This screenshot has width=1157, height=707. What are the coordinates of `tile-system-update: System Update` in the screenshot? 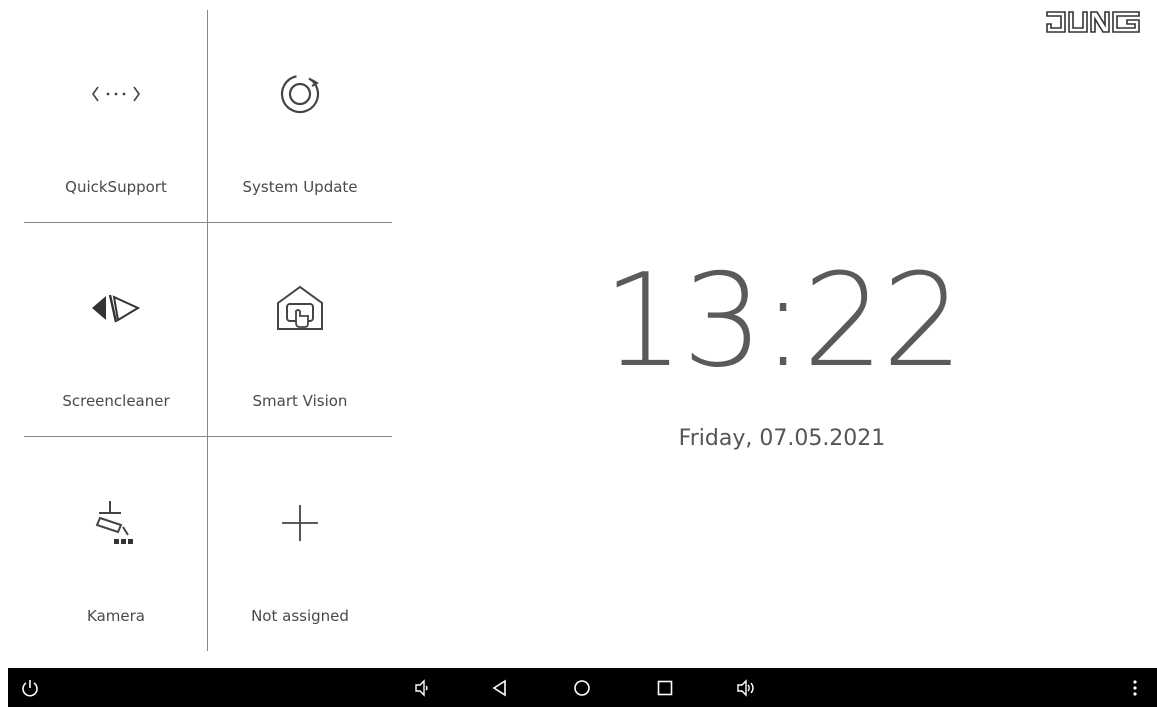 It's located at (300, 115).